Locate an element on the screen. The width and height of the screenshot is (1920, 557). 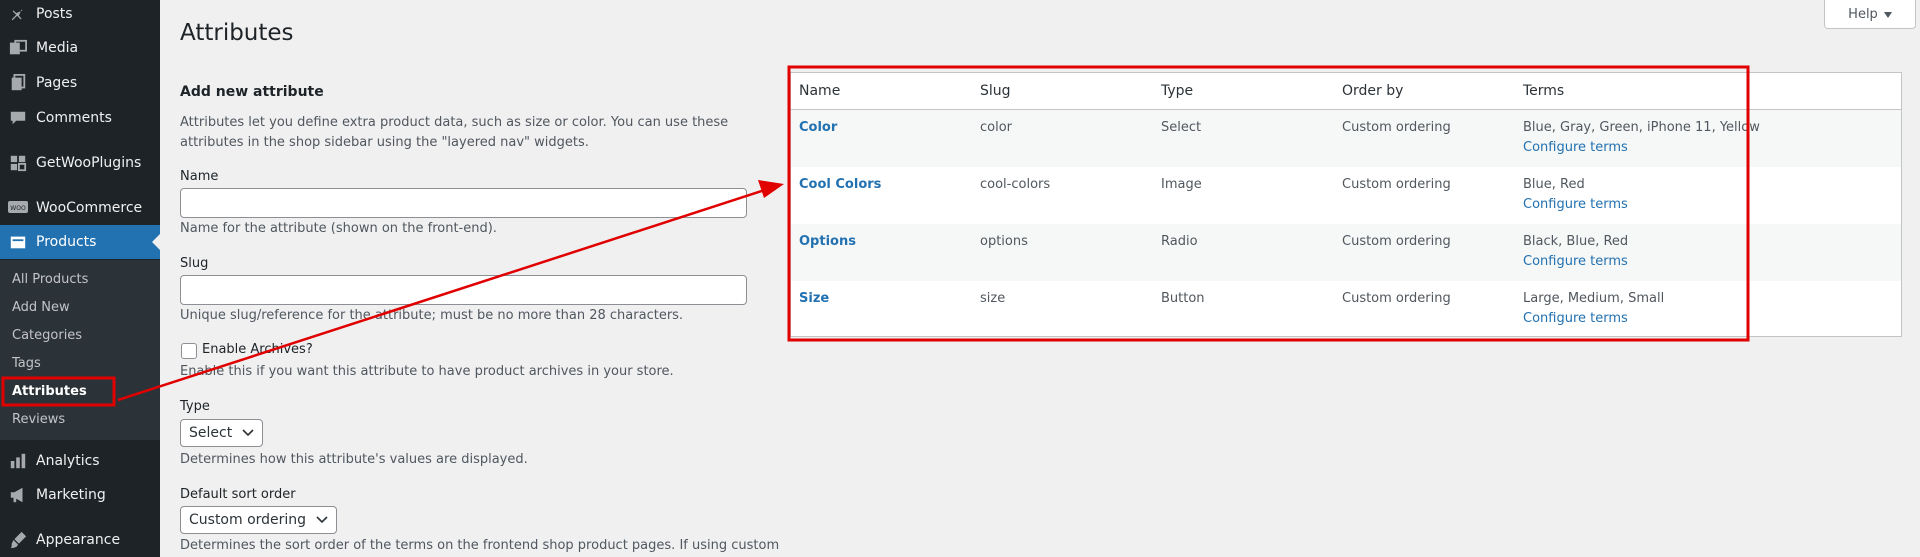
attribute-terms: Large, Medium, Small is located at coordinates (1594, 298).